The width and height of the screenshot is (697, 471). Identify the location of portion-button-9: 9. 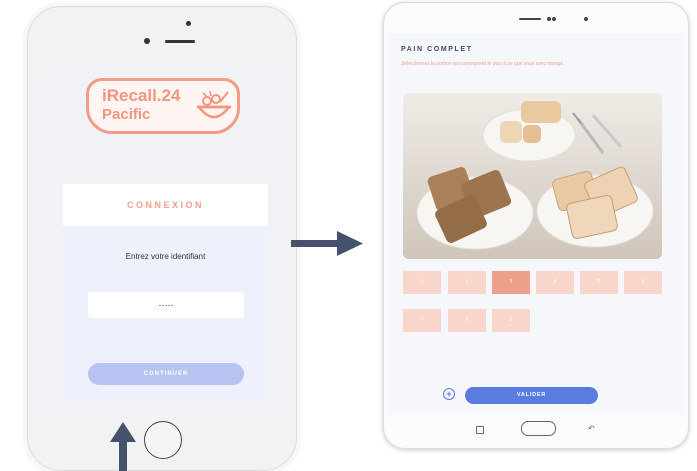
(511, 320).